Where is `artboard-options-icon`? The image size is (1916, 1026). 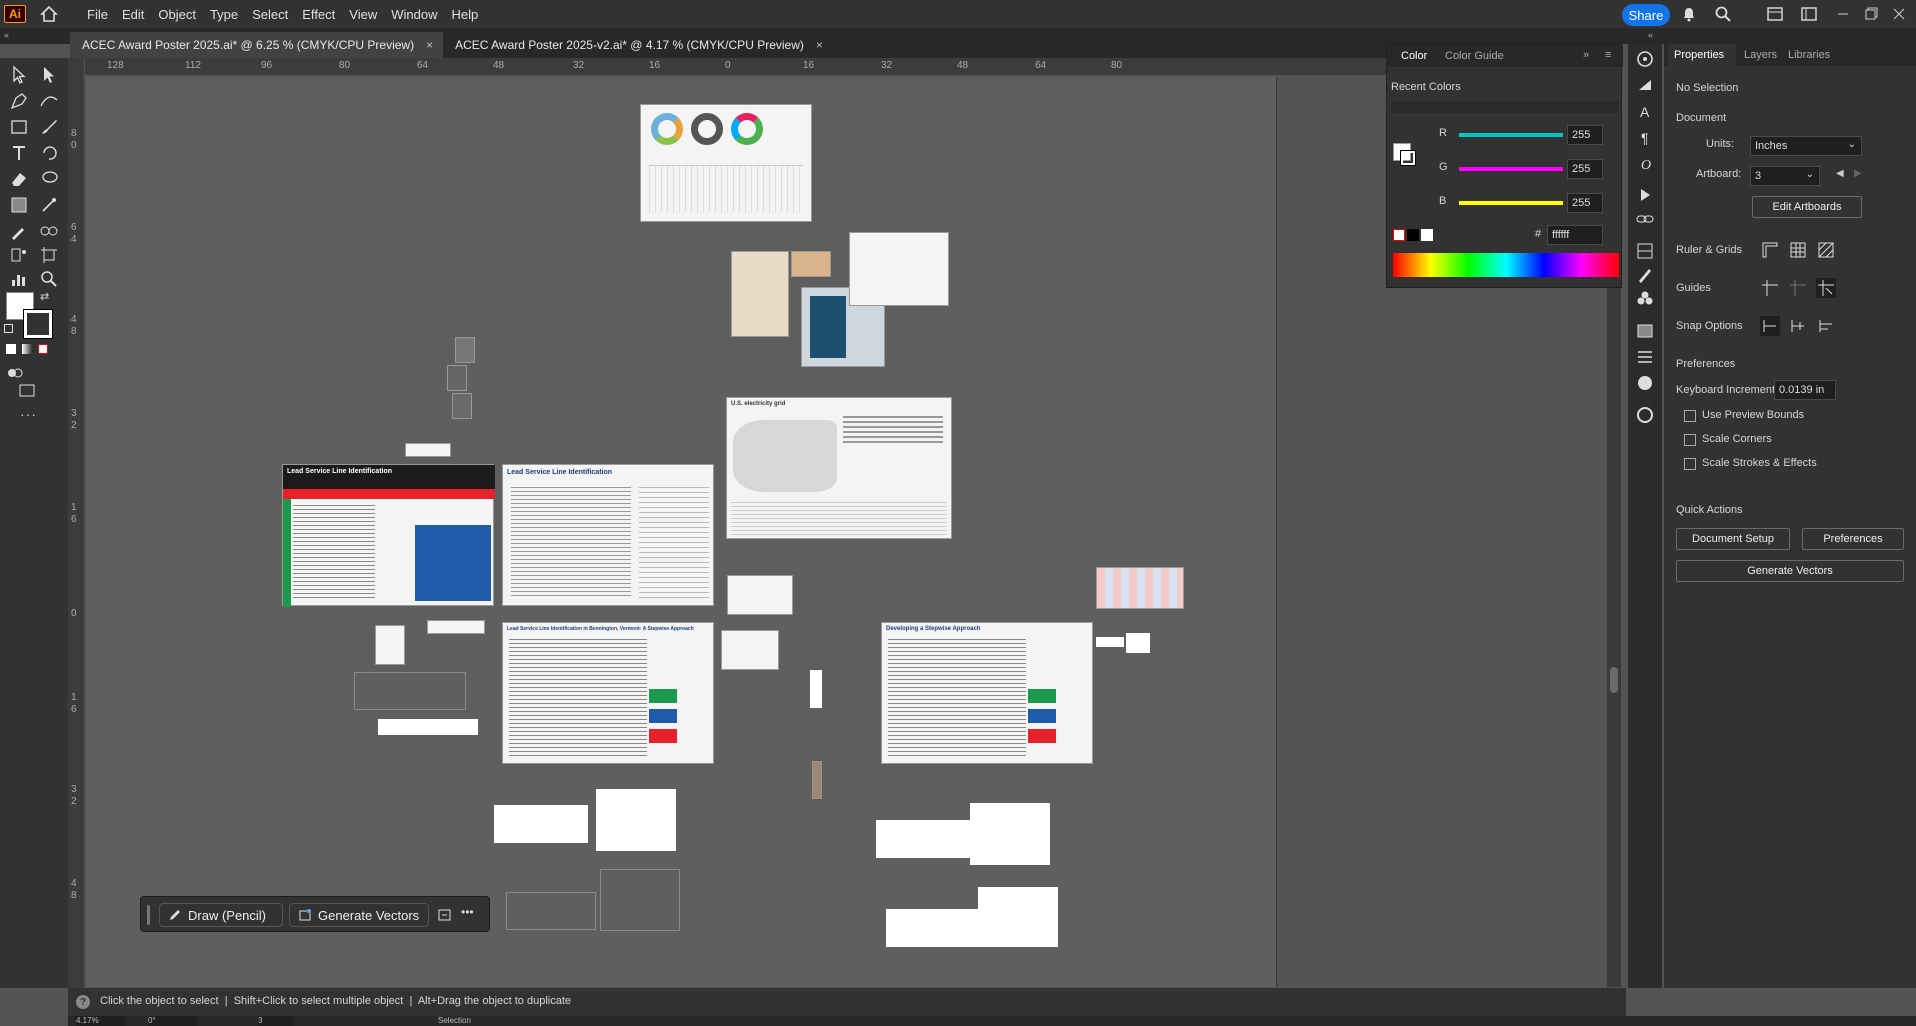
artboard-options-icon is located at coordinates (445, 915).